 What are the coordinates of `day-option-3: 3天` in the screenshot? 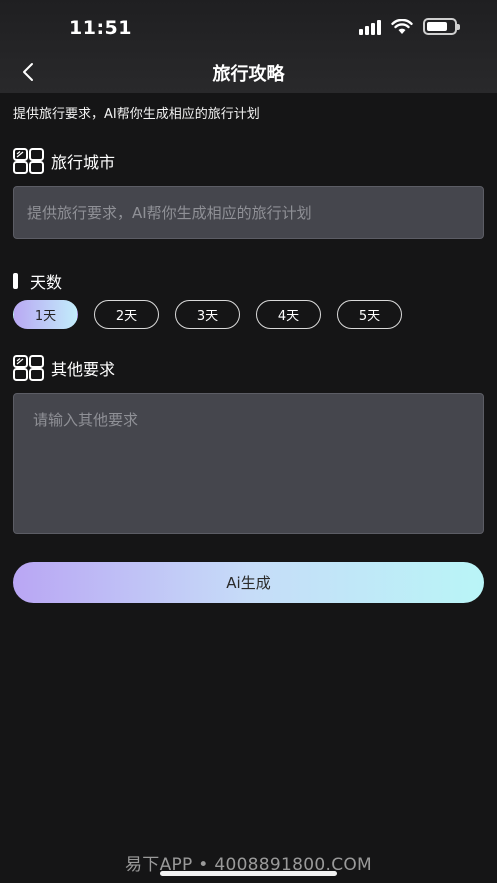 It's located at (207, 314).